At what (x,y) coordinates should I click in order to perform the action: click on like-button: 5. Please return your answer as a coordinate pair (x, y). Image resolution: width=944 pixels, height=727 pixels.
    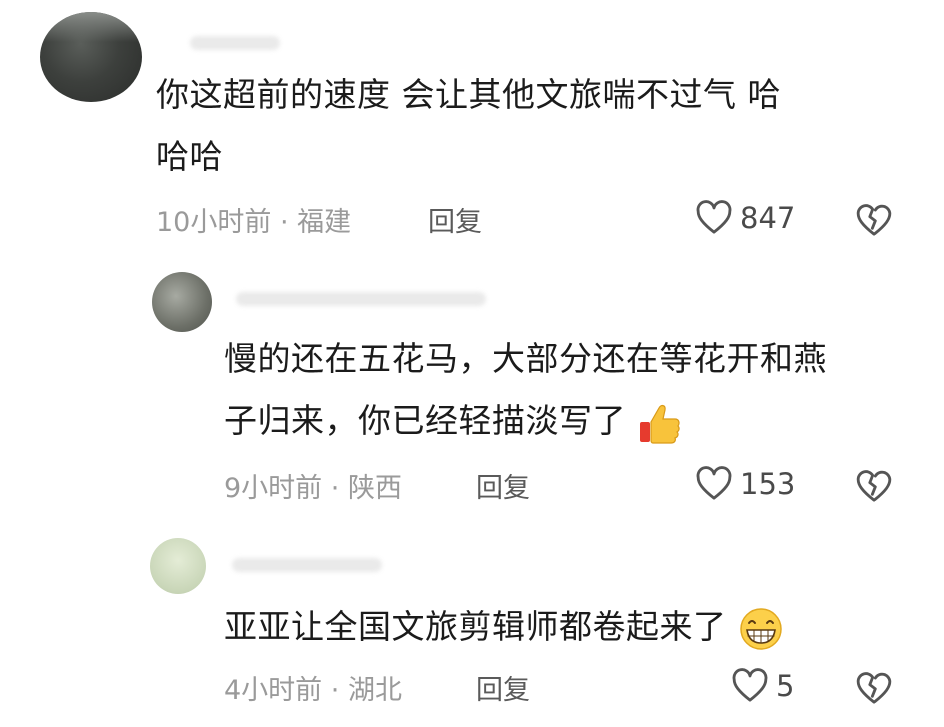
    Looking at the image, I should click on (762, 686).